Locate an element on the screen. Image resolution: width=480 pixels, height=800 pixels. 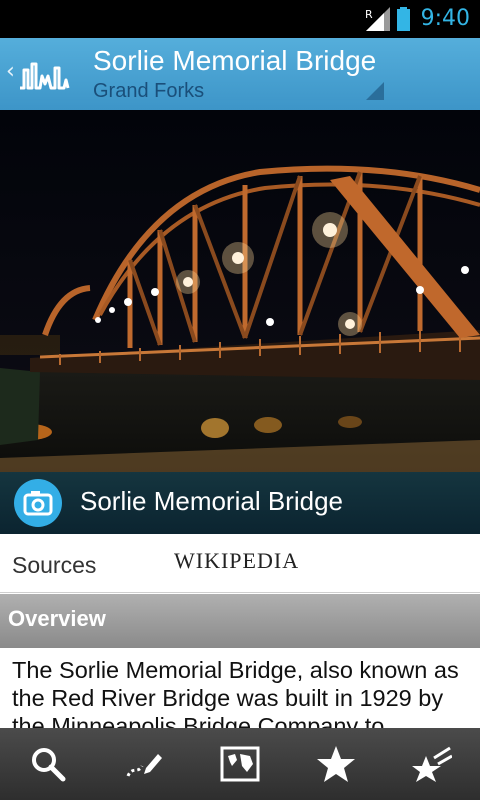
camera-button is located at coordinates (38, 503).